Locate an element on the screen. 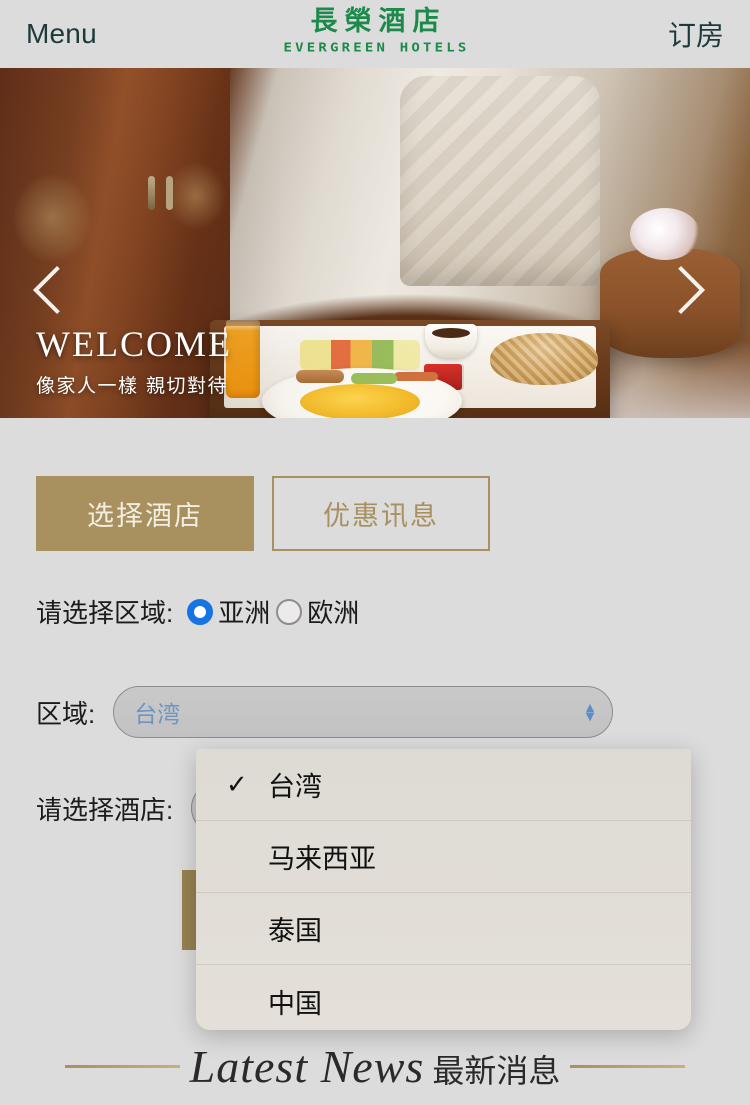 The width and height of the screenshot is (750, 1105). hotel-select-label: 请选择酒店: is located at coordinates (105, 809).